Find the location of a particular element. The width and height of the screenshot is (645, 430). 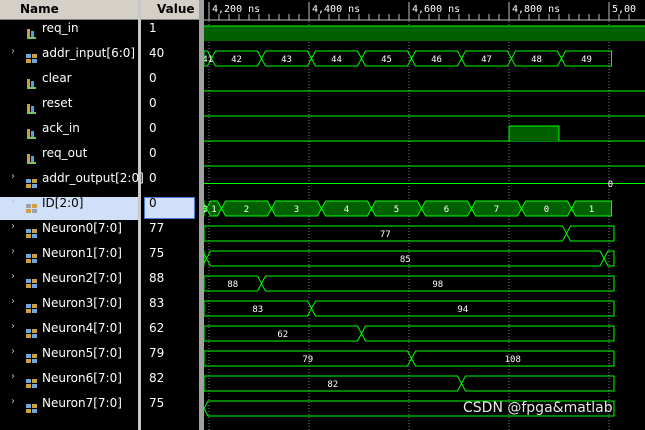

bus-value-label: 49 is located at coordinates (586, 60).